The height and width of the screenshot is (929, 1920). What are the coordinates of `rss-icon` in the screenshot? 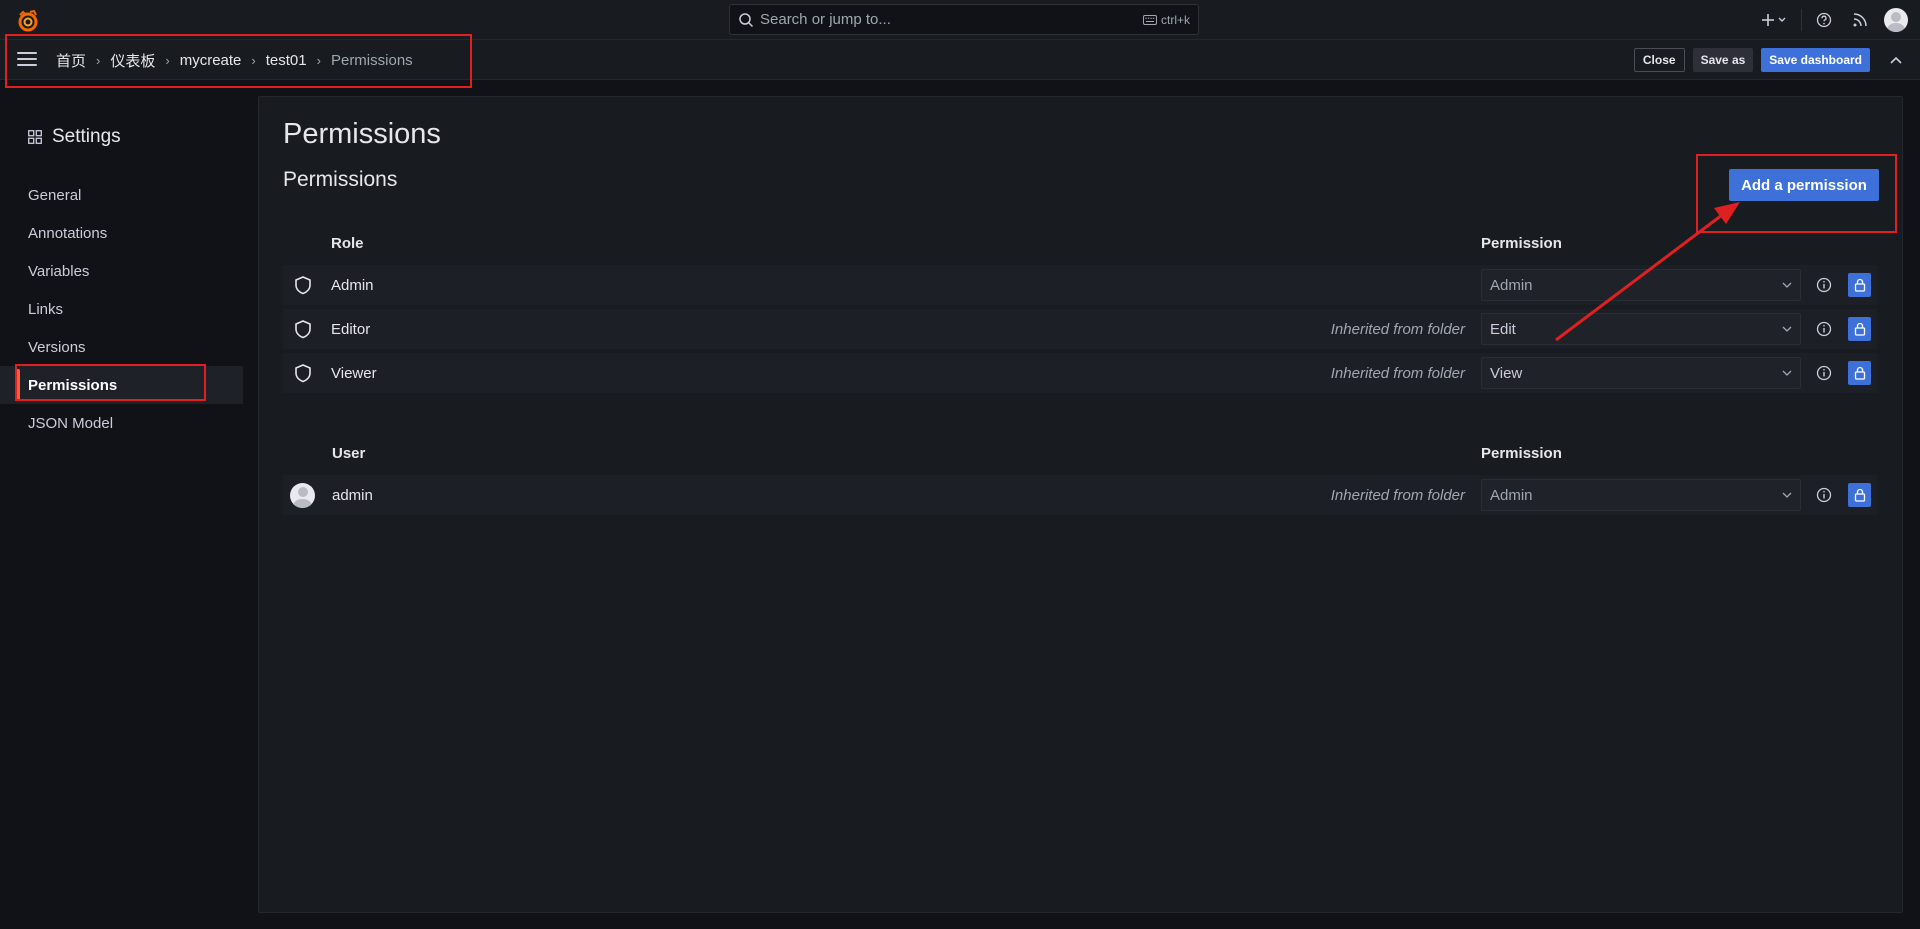 It's located at (1860, 20).